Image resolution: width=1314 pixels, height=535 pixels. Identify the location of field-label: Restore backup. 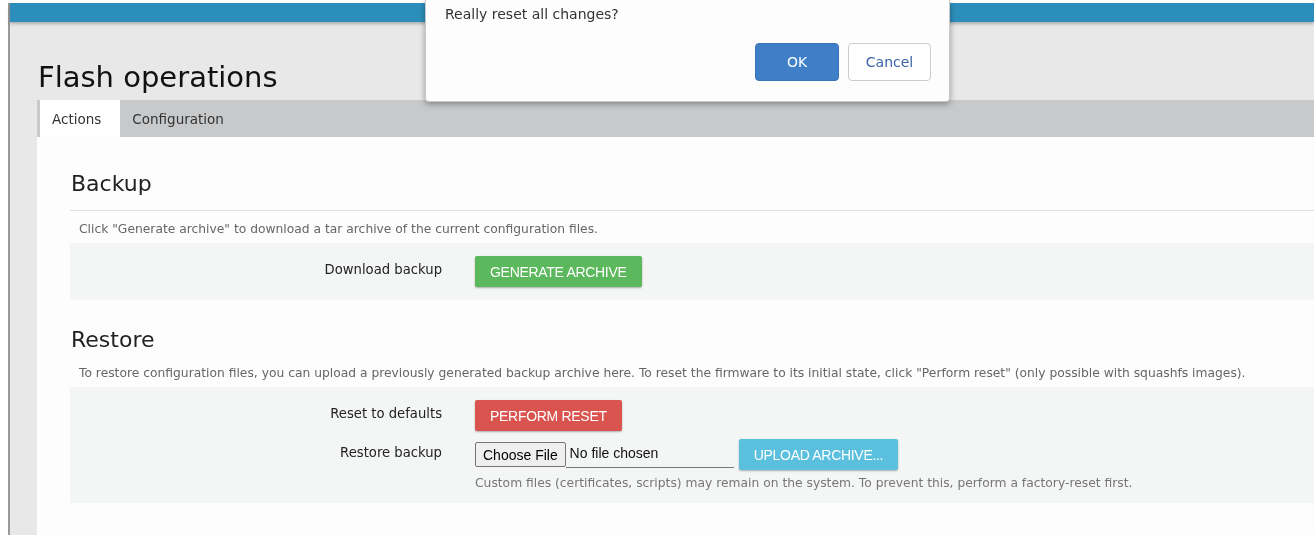
(390, 452).